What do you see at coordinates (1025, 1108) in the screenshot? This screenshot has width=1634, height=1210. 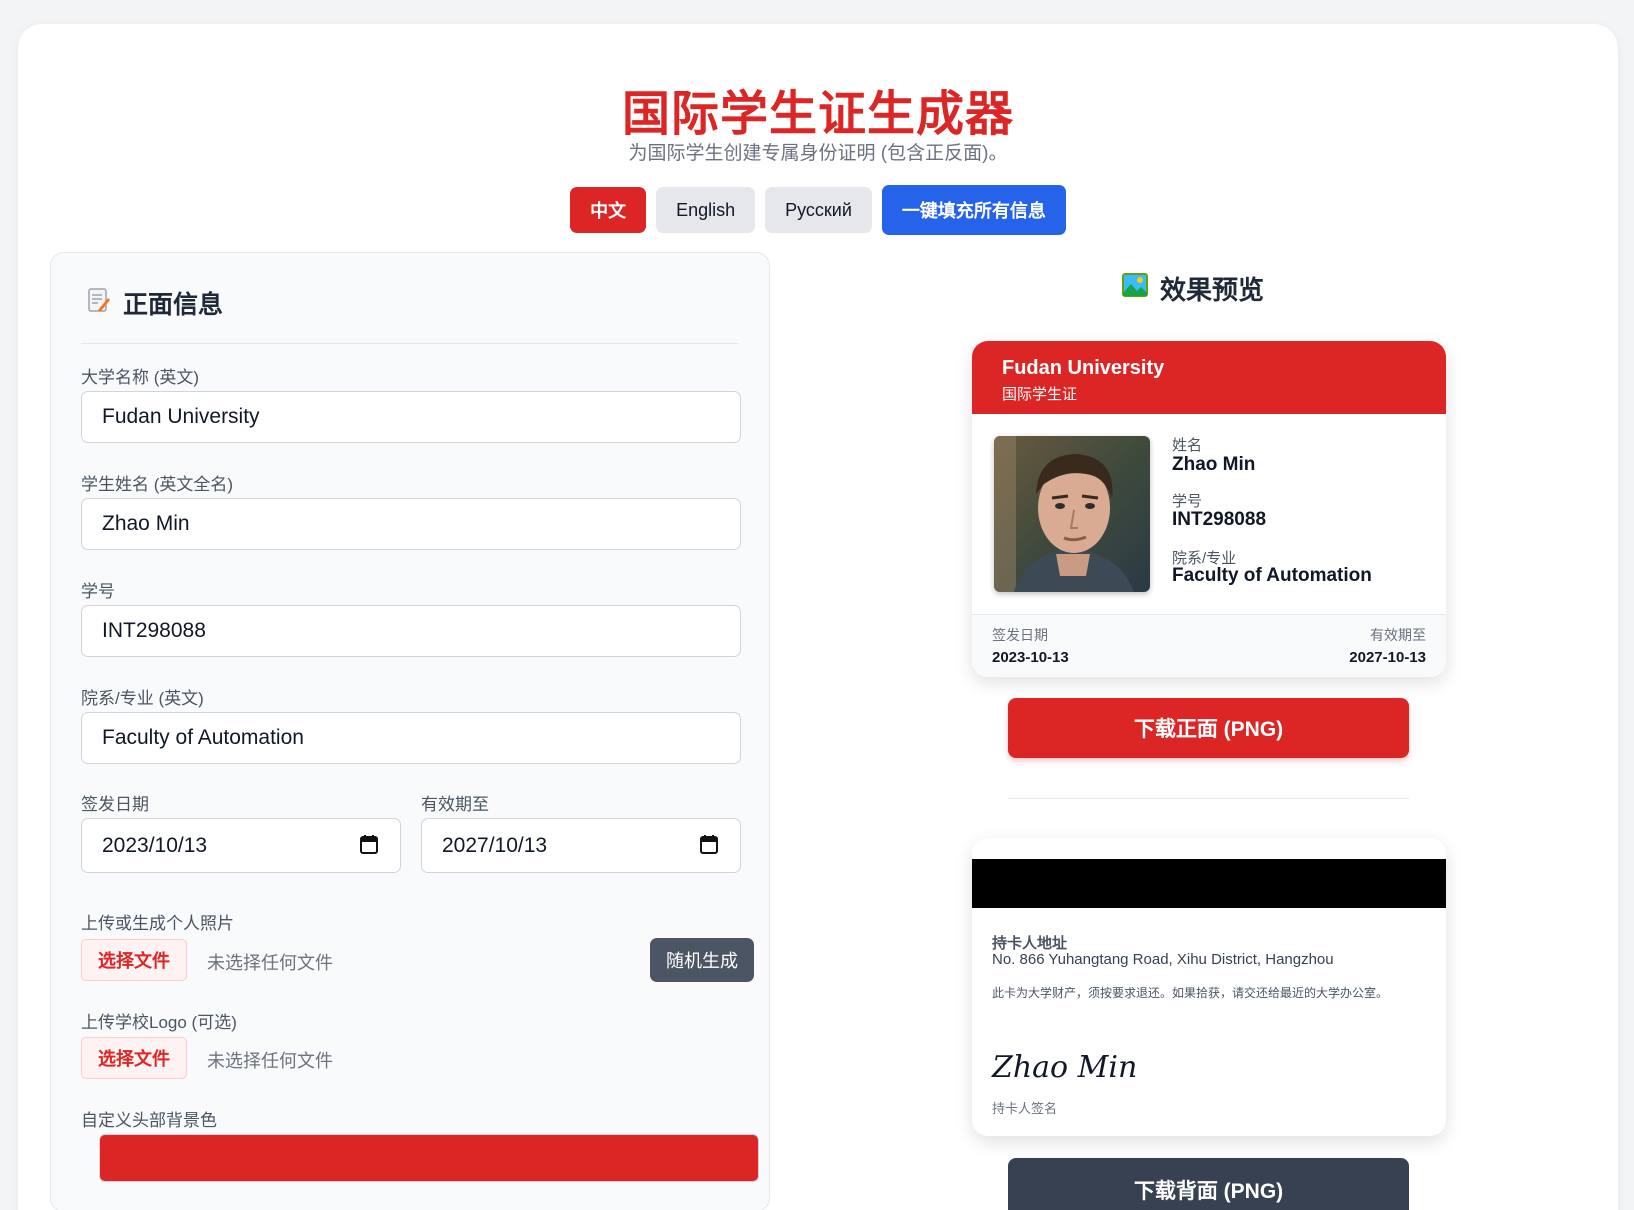 I see `signature-key: 持卡人签名` at bounding box center [1025, 1108].